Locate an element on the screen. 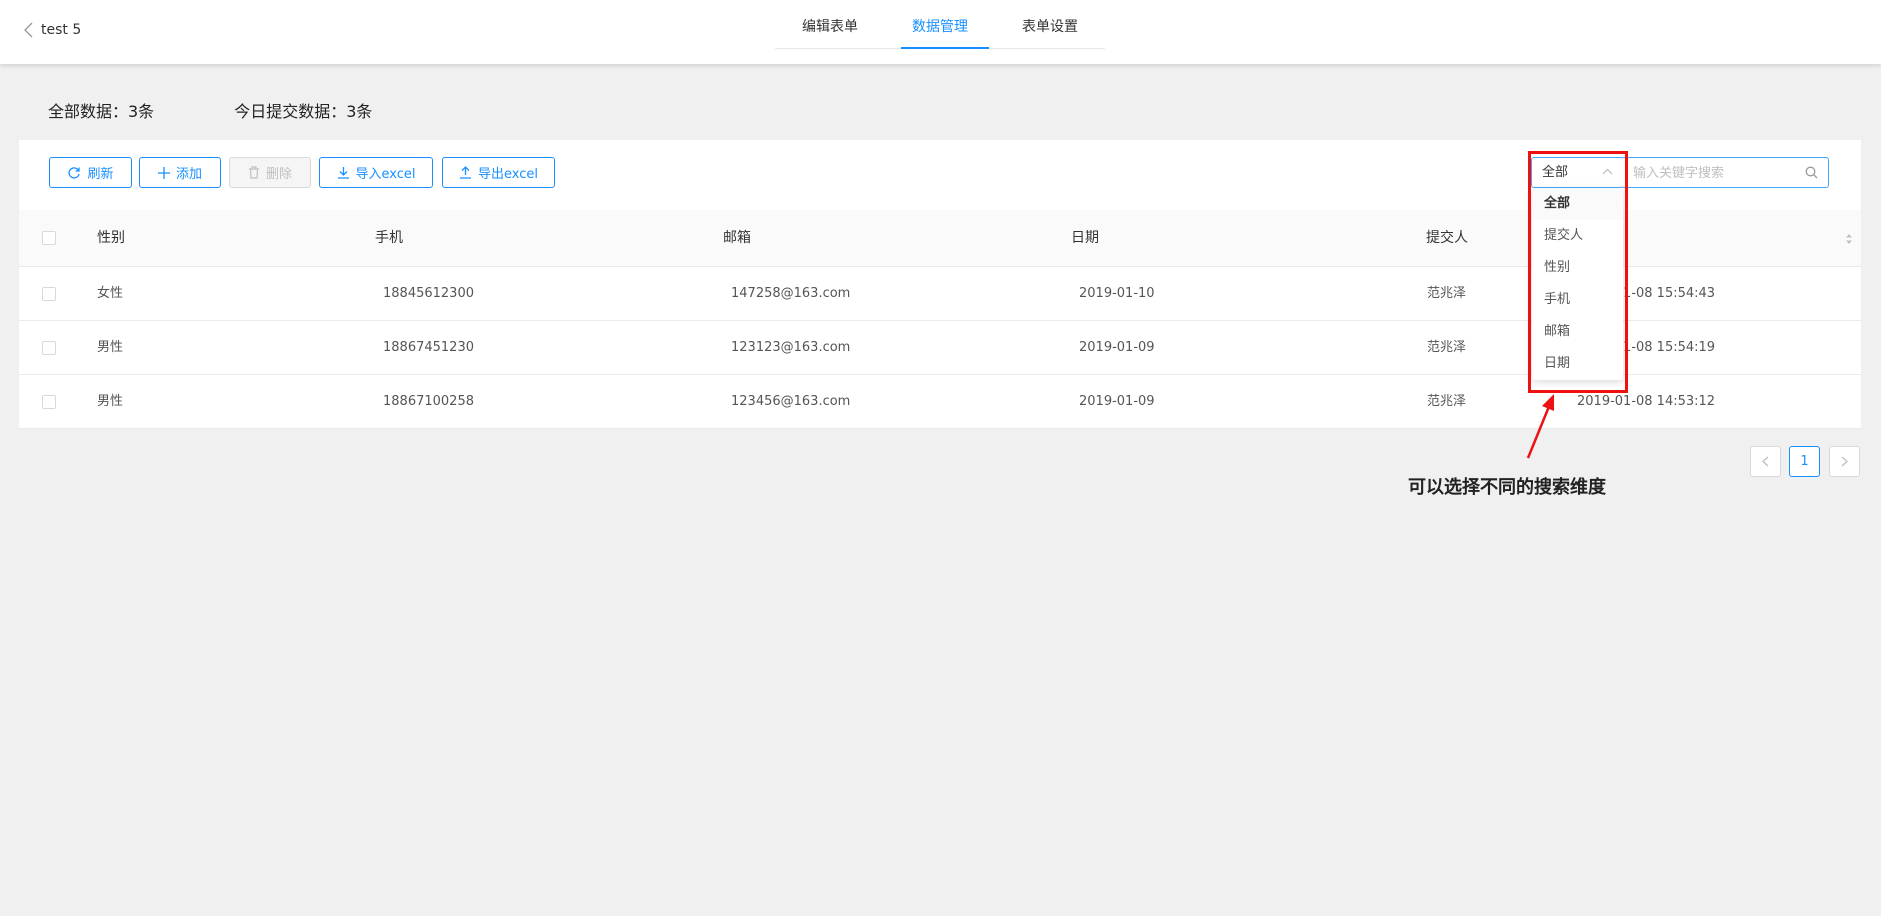  plus-icon is located at coordinates (163, 172).